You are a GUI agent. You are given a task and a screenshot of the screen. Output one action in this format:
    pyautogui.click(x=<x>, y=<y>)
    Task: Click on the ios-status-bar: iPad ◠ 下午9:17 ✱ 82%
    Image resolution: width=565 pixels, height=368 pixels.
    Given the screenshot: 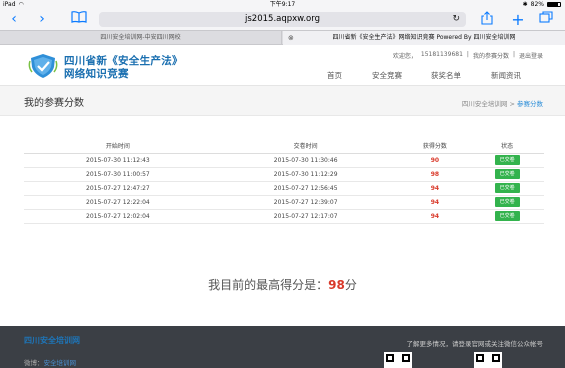 What is the action you would take?
    pyautogui.click(x=282, y=4)
    